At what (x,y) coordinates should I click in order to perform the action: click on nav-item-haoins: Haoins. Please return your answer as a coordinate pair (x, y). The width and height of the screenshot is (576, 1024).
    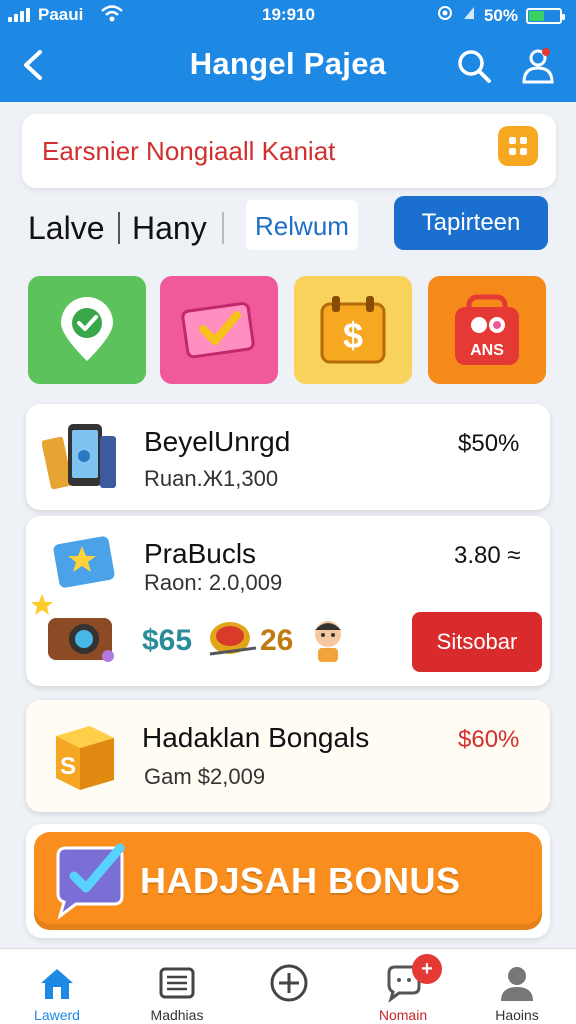
    Looking at the image, I should click on (517, 986).